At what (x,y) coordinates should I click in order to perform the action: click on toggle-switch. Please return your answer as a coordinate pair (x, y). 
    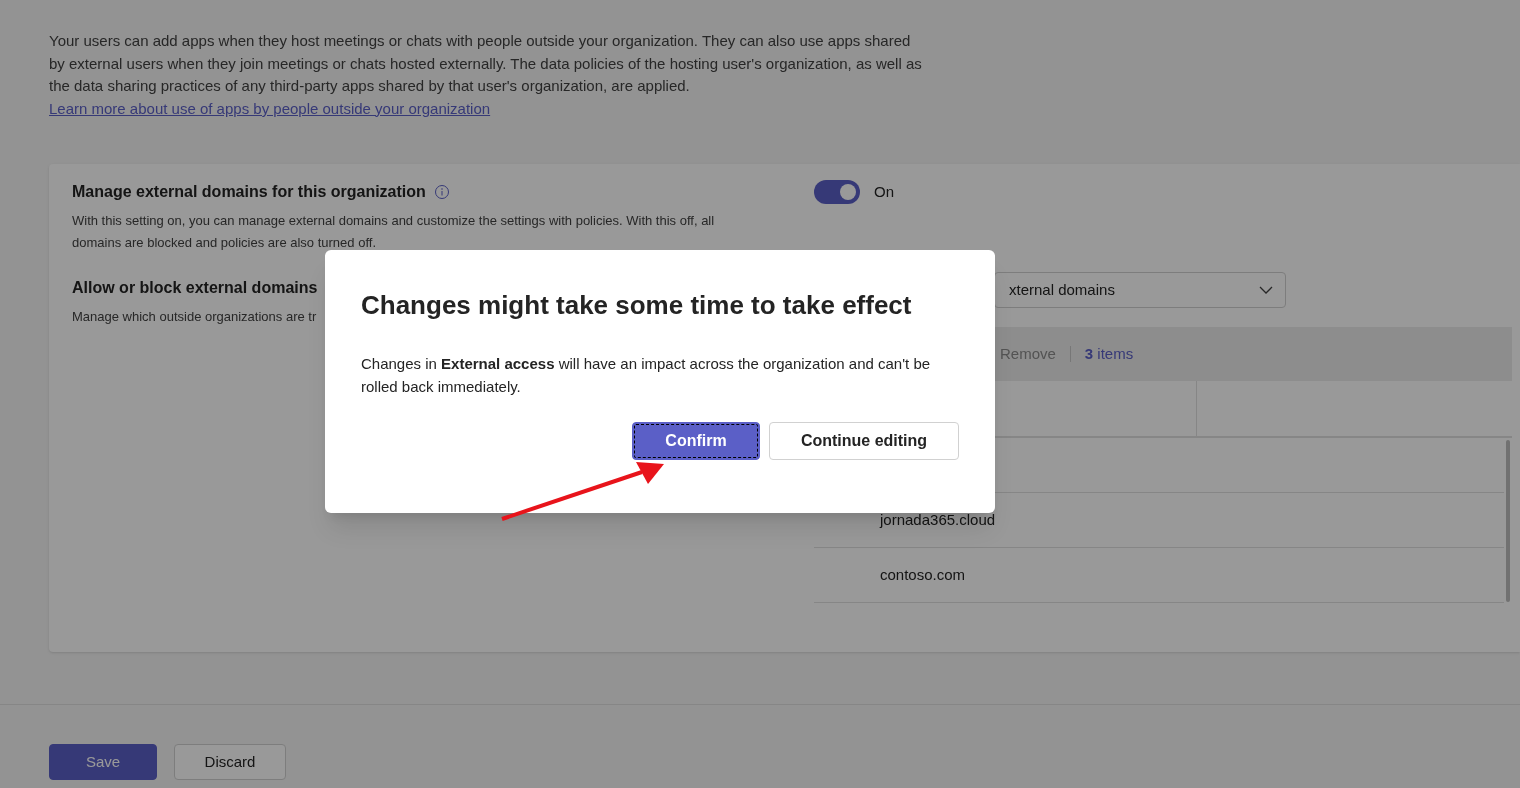
    Looking at the image, I should click on (837, 192).